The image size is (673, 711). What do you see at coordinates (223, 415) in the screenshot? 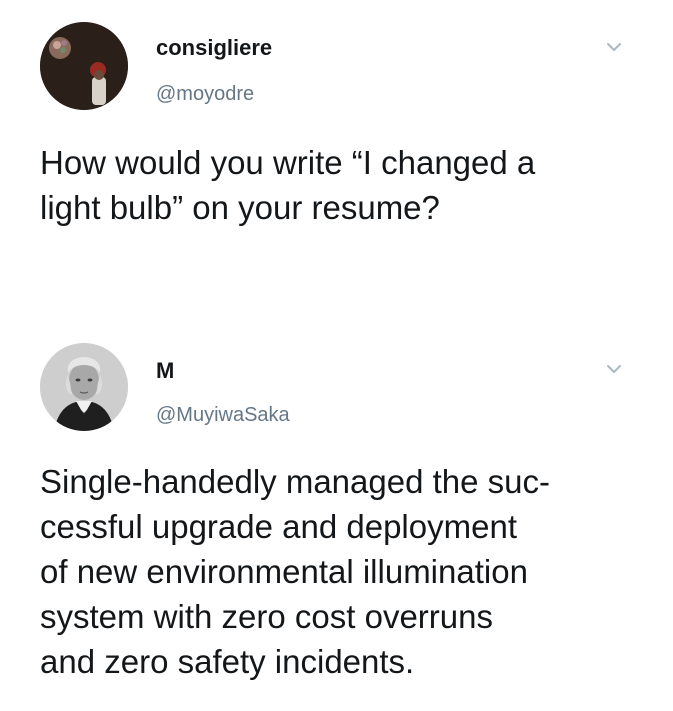
I see `user-handle: @MuyiwaSaka` at bounding box center [223, 415].